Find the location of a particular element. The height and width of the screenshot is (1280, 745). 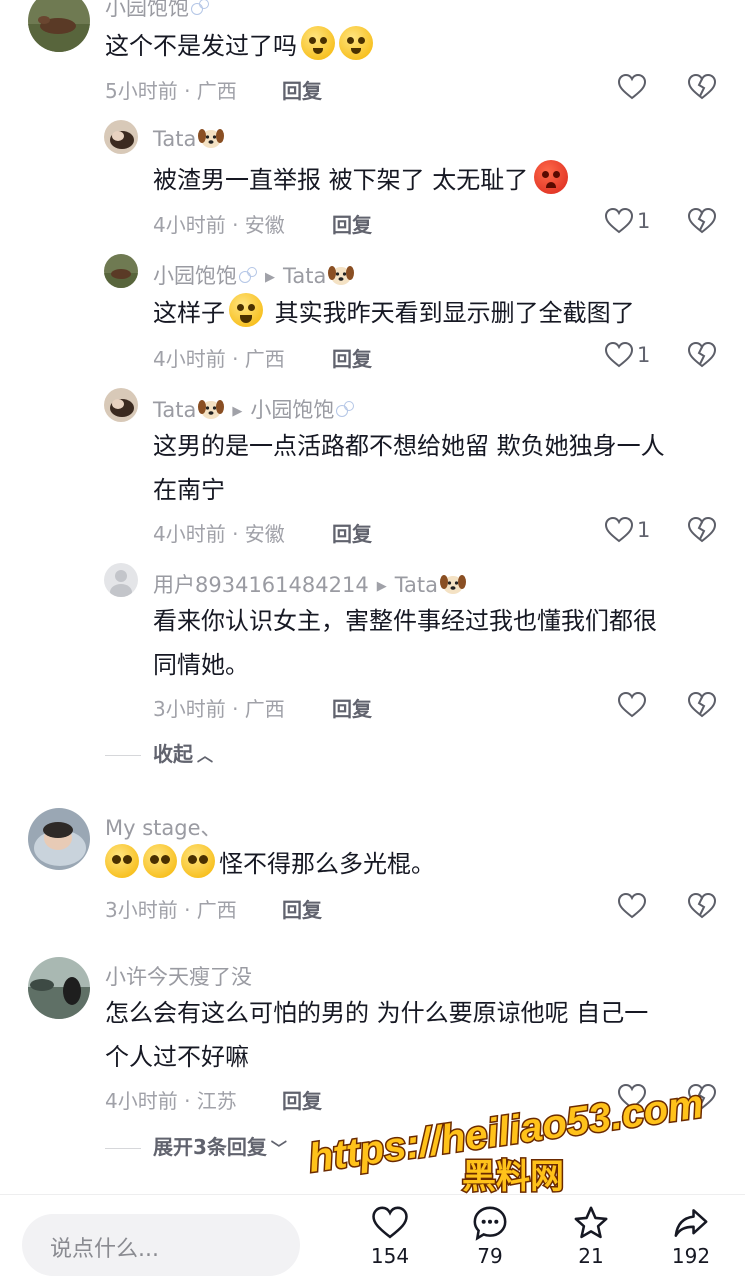

favorite-action: 21 is located at coordinates (591, 1236).